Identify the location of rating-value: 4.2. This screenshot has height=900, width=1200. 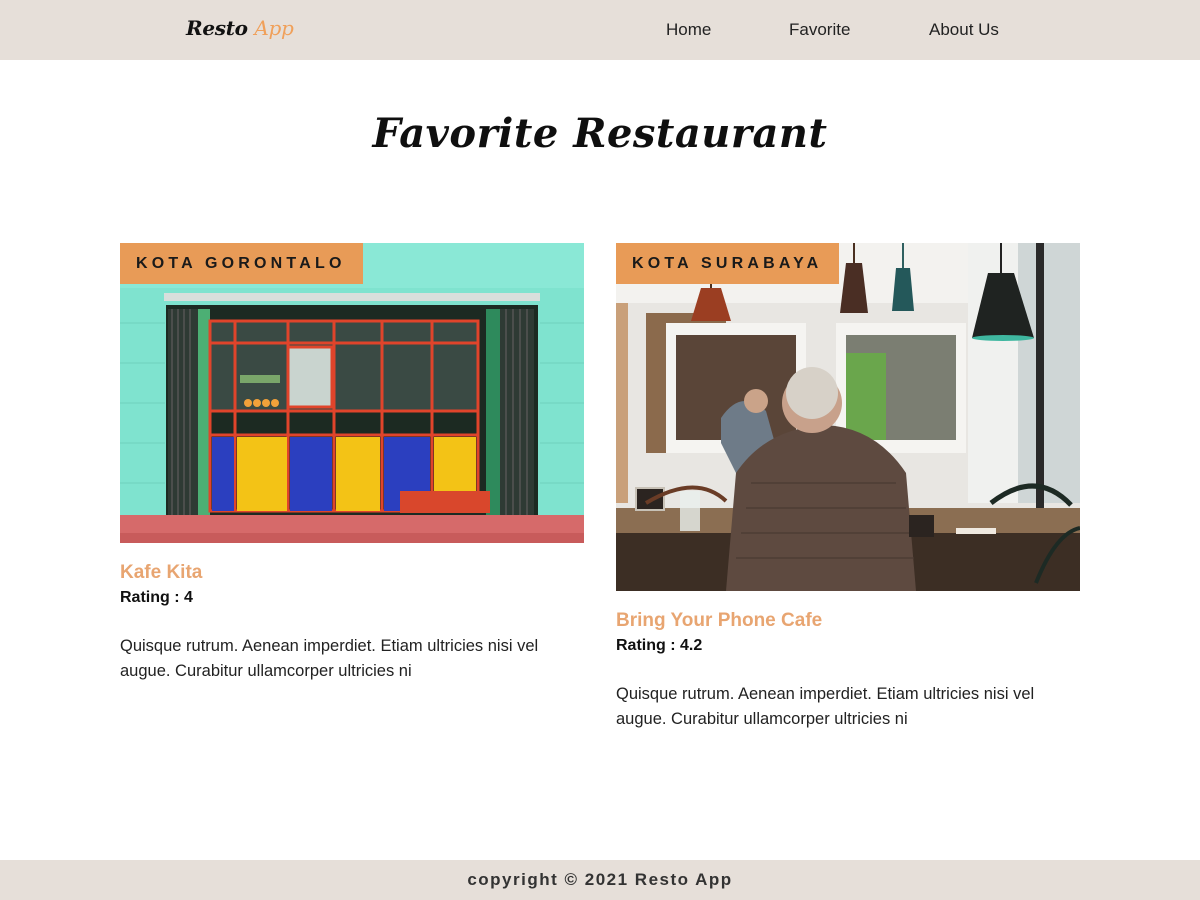
(691, 645).